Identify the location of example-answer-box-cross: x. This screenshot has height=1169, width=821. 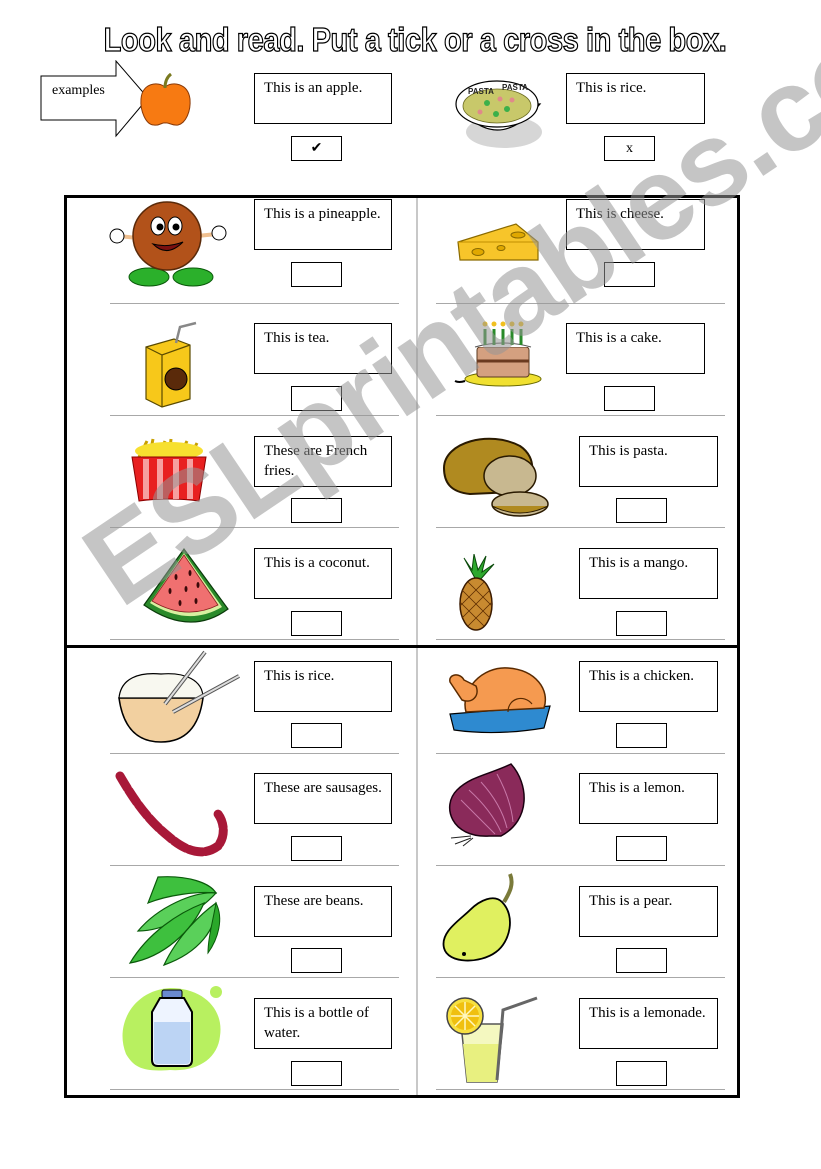
(629, 148).